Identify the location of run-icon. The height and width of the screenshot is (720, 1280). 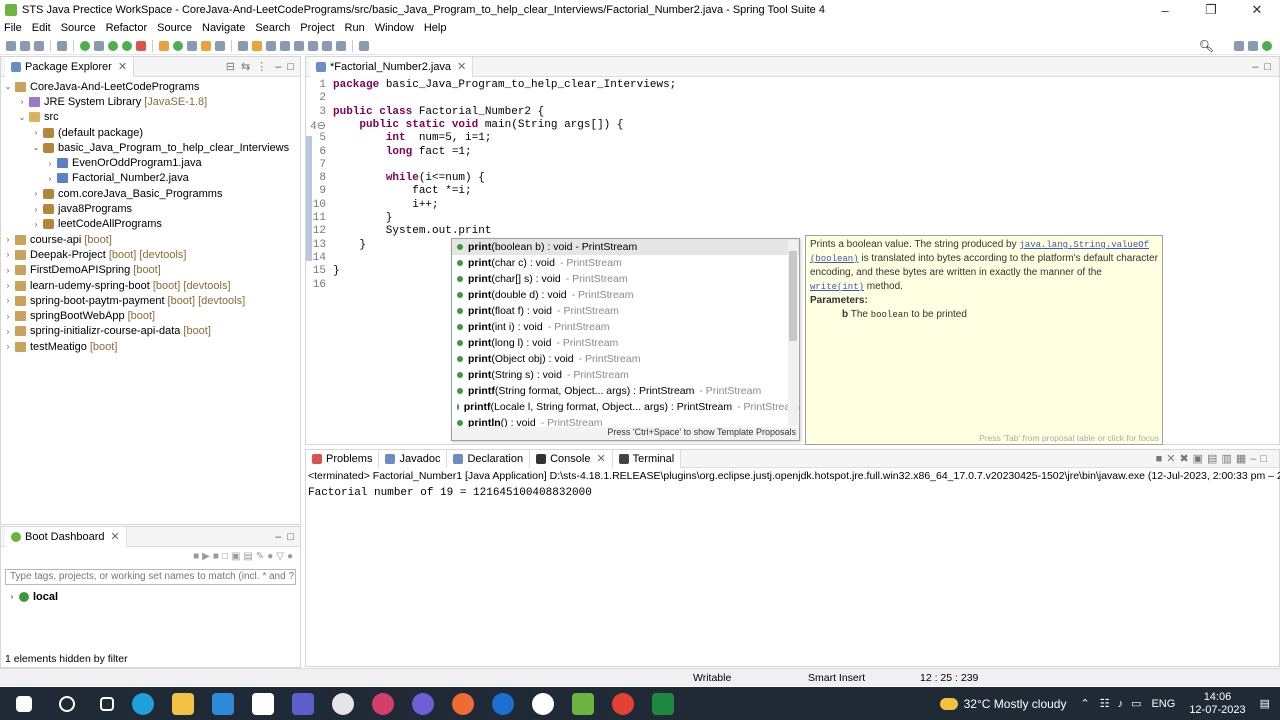
(113, 45).